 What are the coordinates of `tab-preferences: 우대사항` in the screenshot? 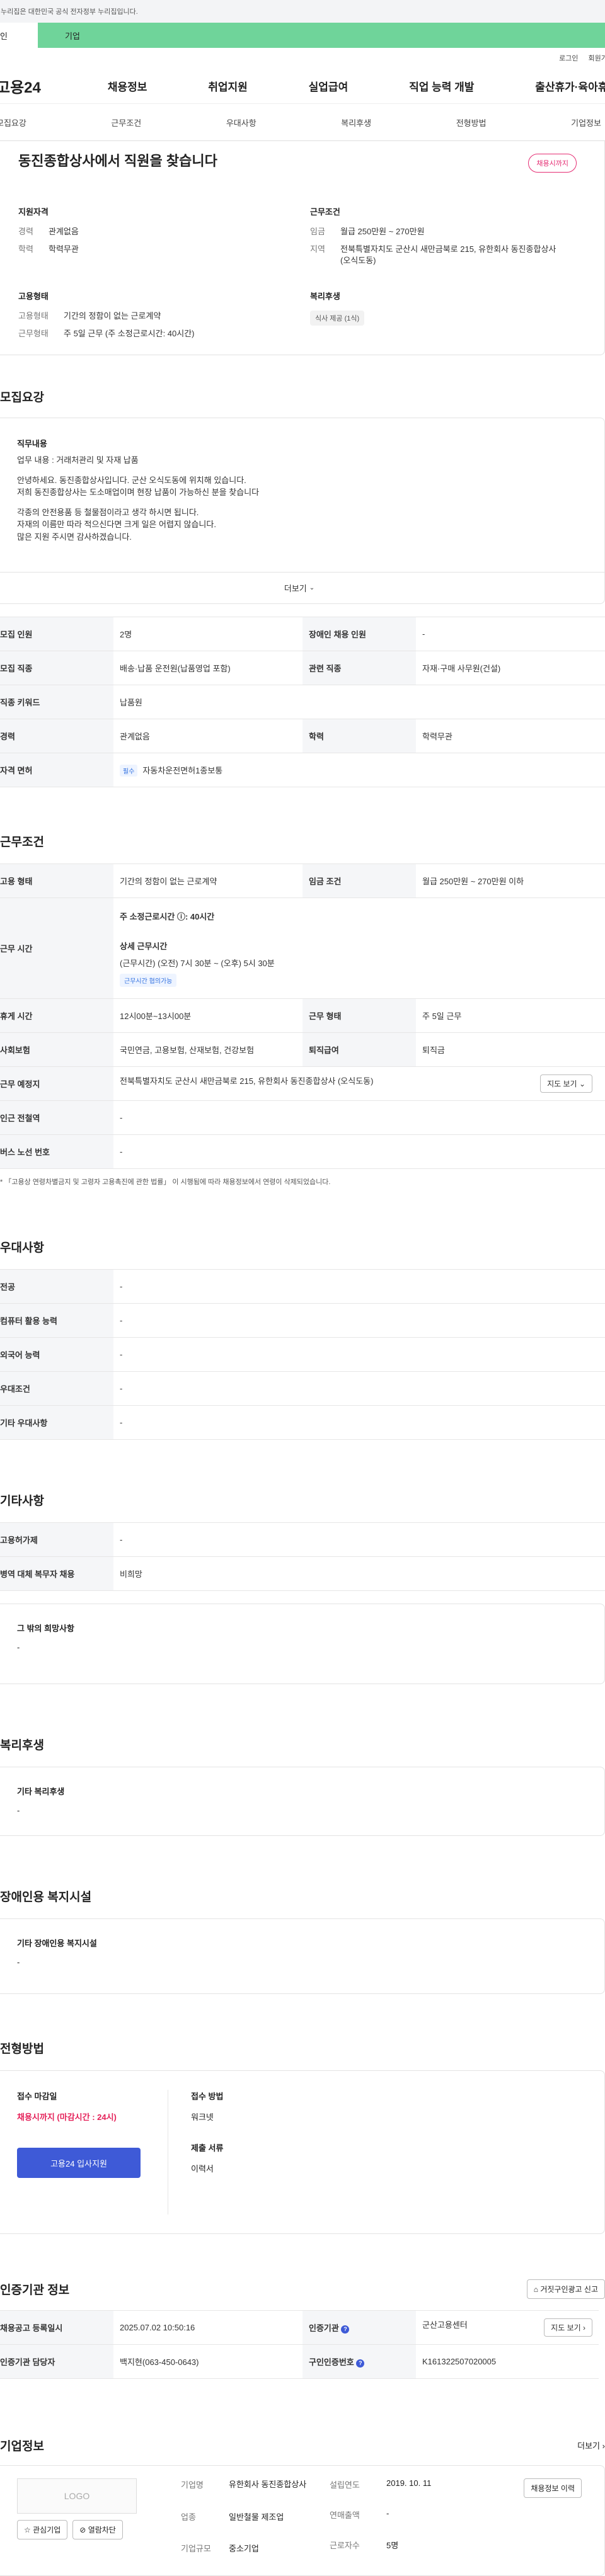 It's located at (241, 122).